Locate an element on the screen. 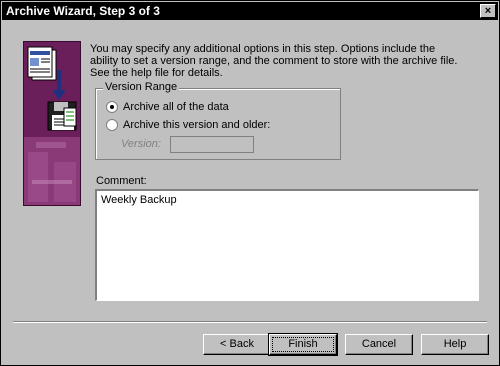  help-button: Help is located at coordinates (455, 344).